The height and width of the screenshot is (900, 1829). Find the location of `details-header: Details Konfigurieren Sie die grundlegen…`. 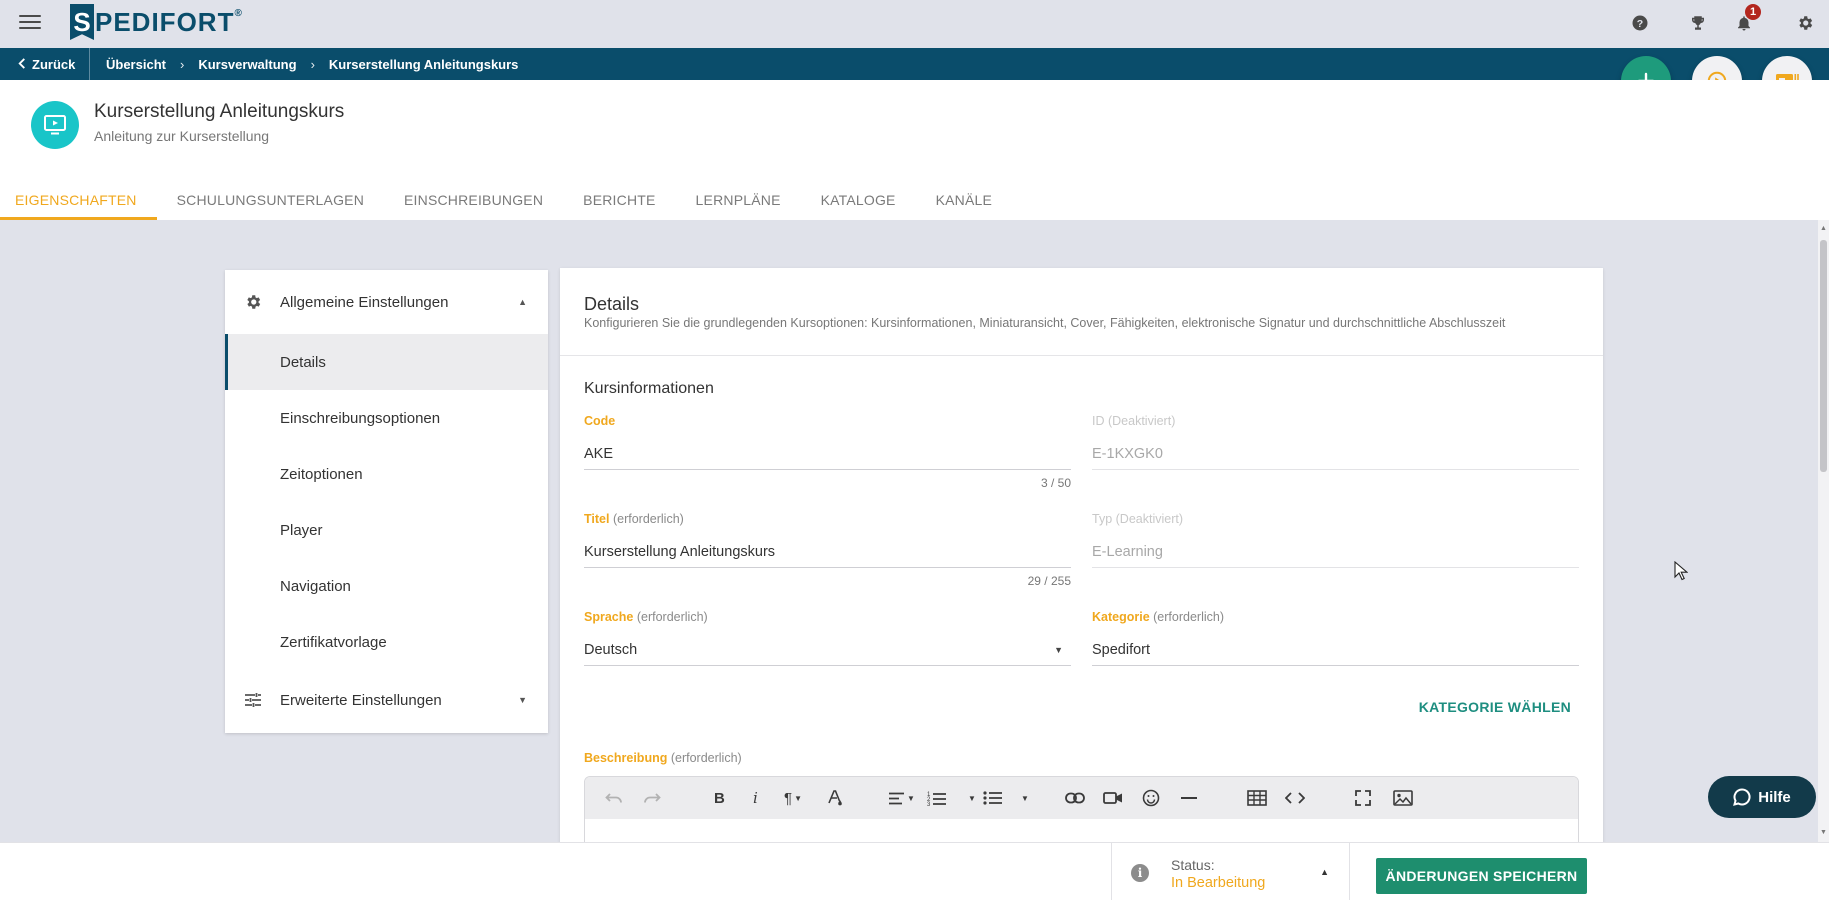

details-header: Details Konfigurieren Sie die grundlegen… is located at coordinates (1081, 312).